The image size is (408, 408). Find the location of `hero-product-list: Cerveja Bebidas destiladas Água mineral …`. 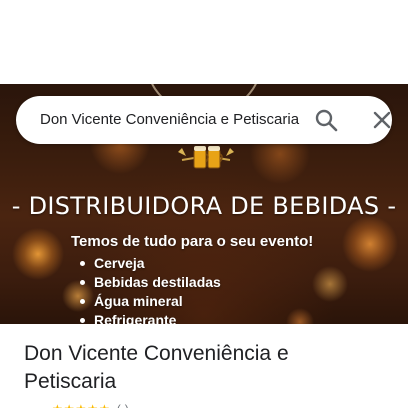

hero-product-list: Cerveja Bebidas destiladas Água mineral … is located at coordinates (150, 289).